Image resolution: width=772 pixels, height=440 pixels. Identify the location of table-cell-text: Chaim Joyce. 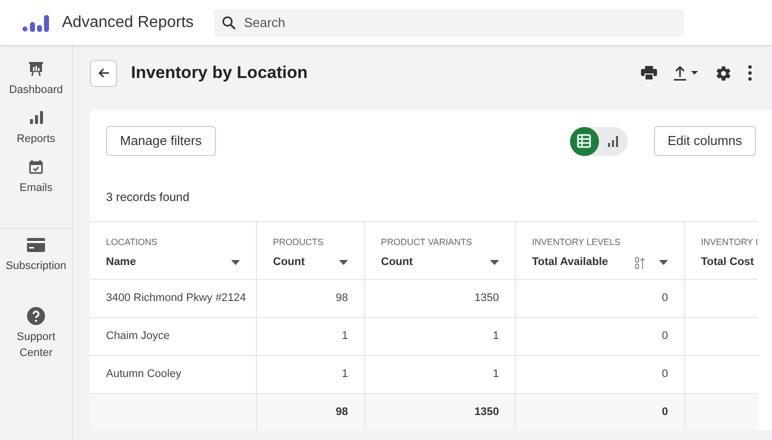
(138, 336).